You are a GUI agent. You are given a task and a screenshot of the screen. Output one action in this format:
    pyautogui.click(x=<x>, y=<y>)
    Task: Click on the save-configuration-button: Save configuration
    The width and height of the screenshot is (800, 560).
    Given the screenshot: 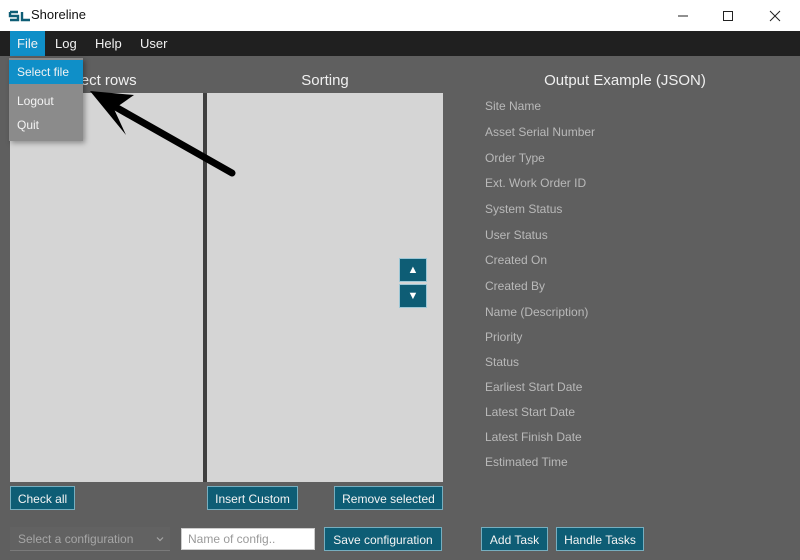 What is the action you would take?
    pyautogui.click(x=383, y=539)
    